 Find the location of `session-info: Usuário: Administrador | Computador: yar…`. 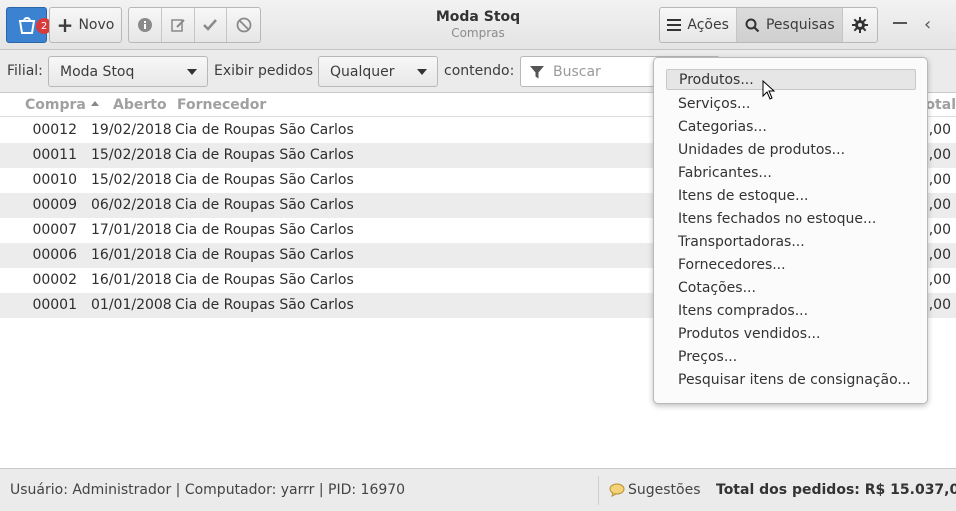

session-info: Usuário: Administrador | Computador: yar… is located at coordinates (208, 490).